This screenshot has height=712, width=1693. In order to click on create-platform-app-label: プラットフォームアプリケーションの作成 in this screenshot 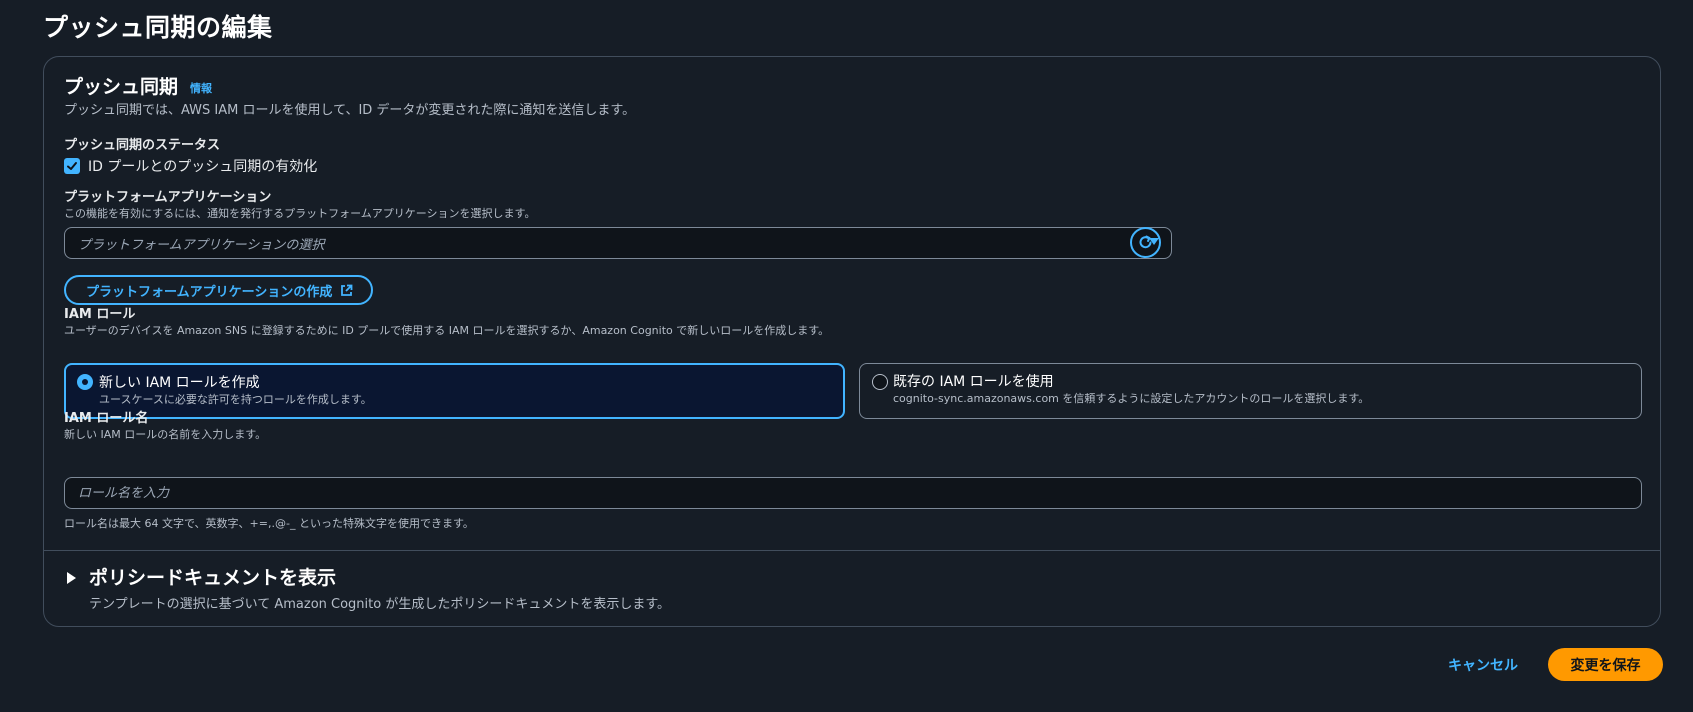, I will do `click(209, 292)`.